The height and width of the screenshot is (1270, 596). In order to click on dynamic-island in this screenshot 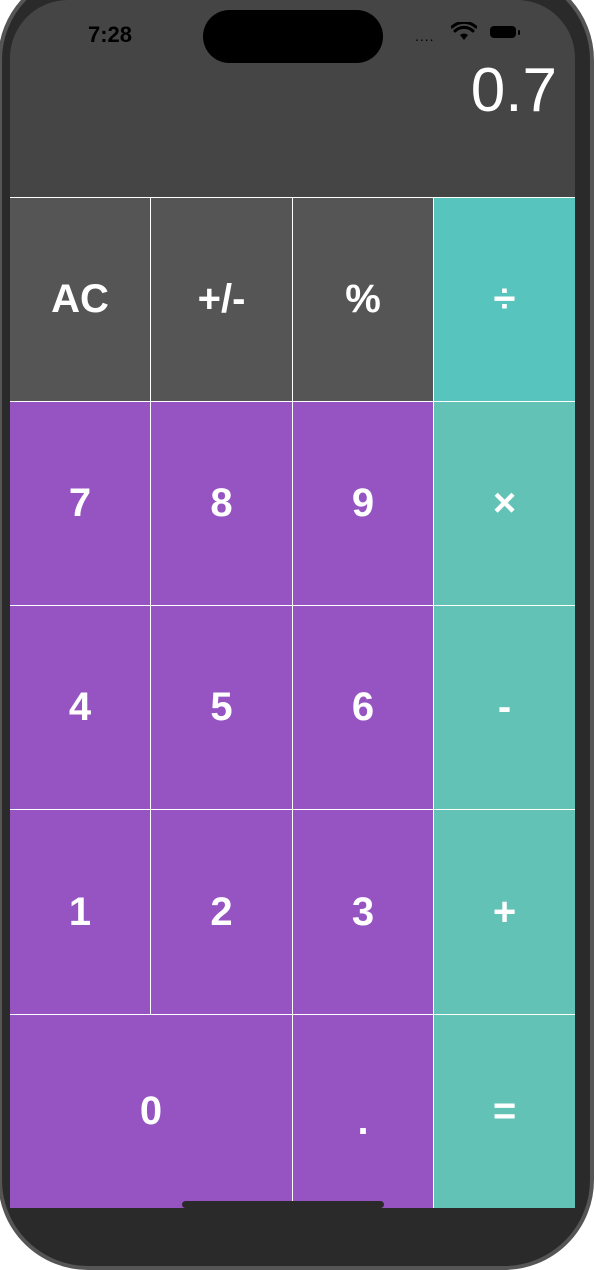, I will do `click(293, 36)`.